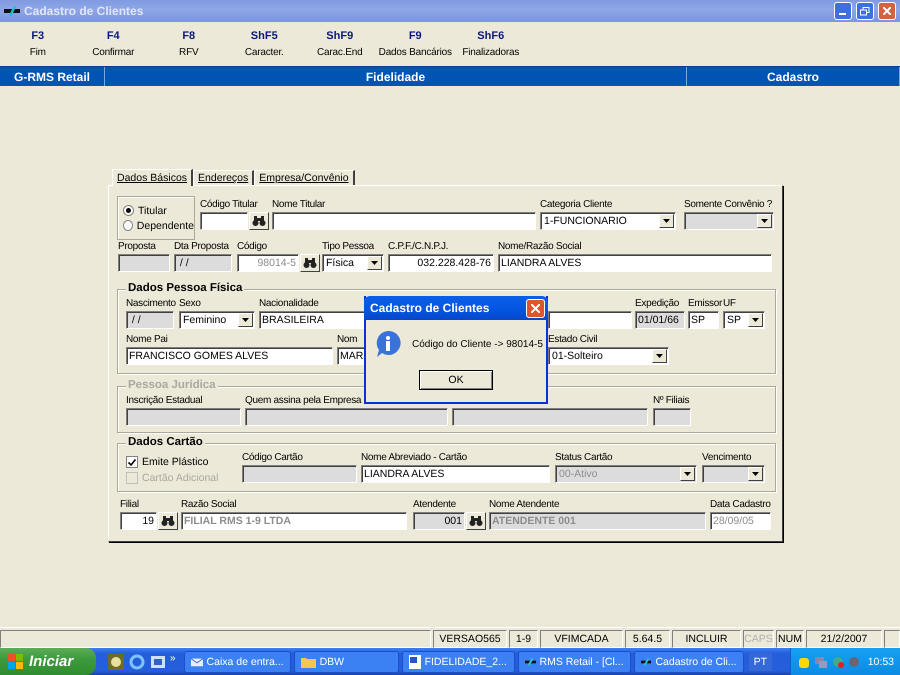 The height and width of the screenshot is (675, 900). What do you see at coordinates (340, 48) in the screenshot?
I see `function-key-button: ShF9 Carac.End` at bounding box center [340, 48].